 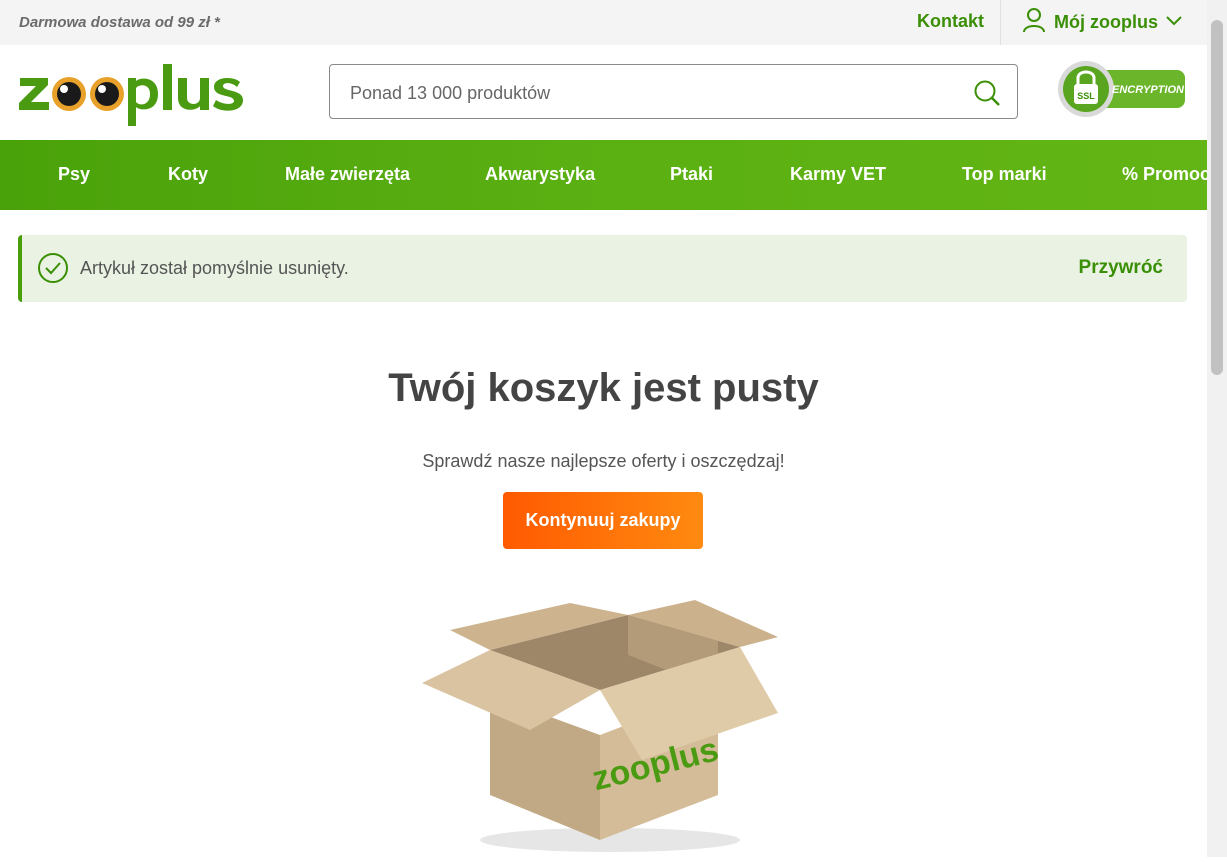 What do you see at coordinates (1086, 96) in the screenshot?
I see `ssl-lock-icon: SSL` at bounding box center [1086, 96].